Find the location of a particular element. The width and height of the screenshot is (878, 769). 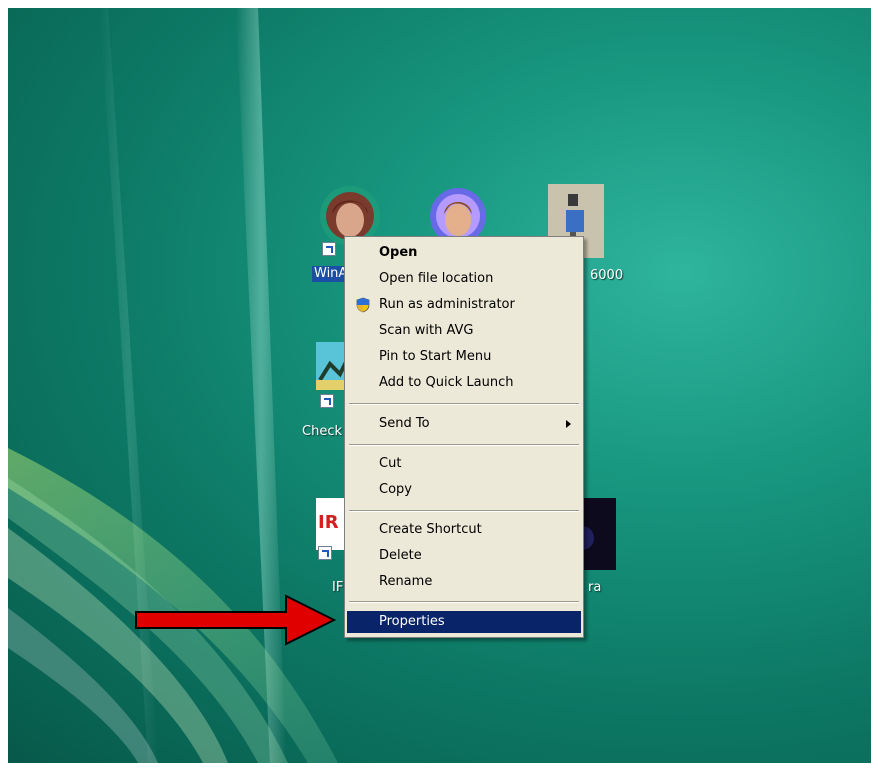

menu-item-pin-to-start-menu: Pin to Start Menu is located at coordinates (464, 357).